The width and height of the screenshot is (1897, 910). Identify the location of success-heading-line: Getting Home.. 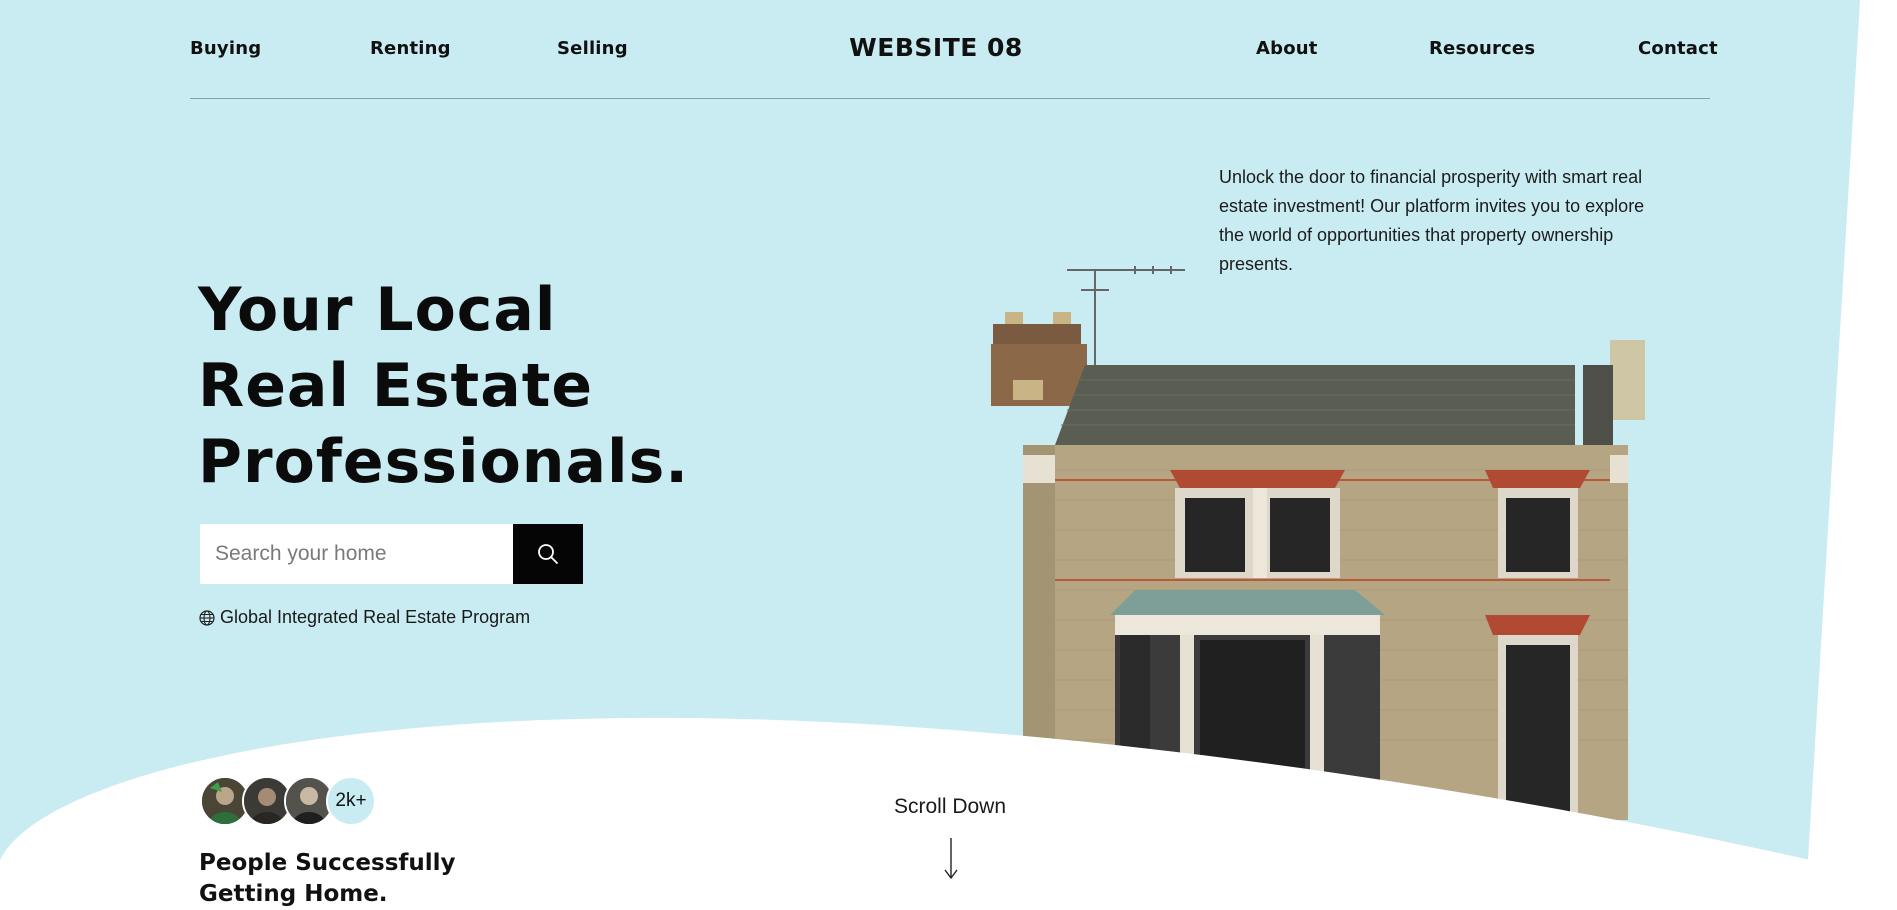
(293, 894).